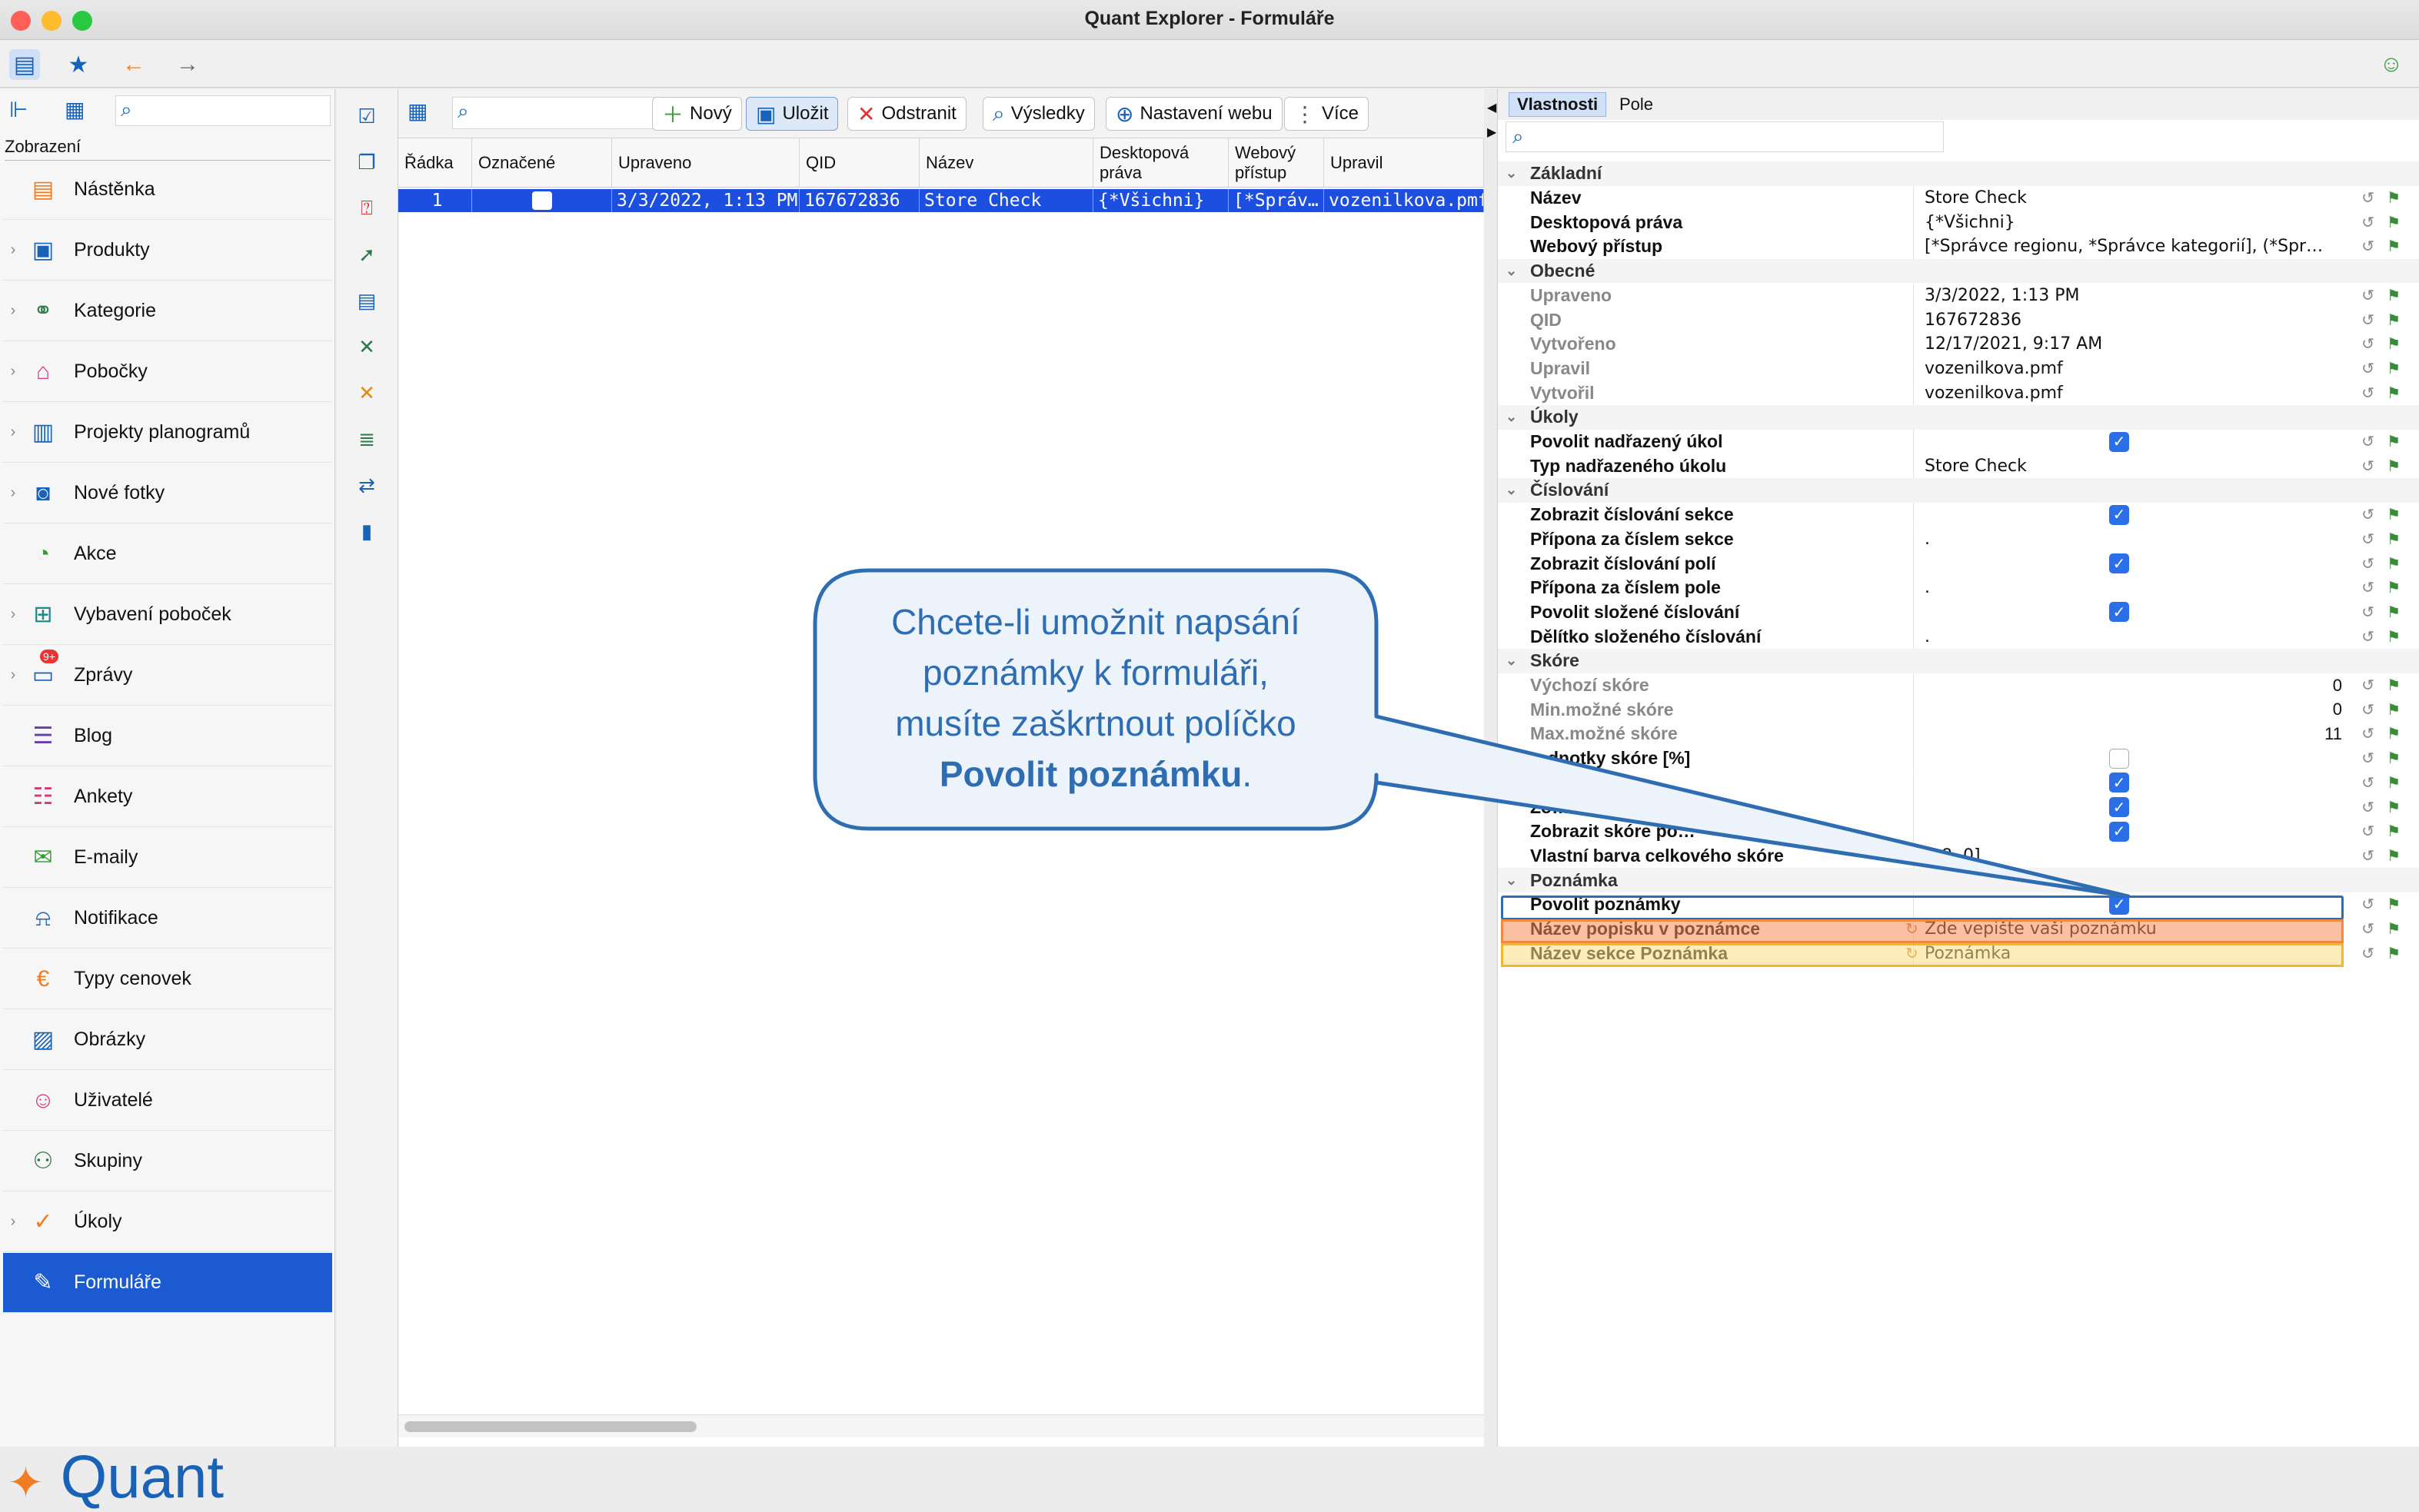  I want to click on horizontal-scrollbar, so click(941, 1425).